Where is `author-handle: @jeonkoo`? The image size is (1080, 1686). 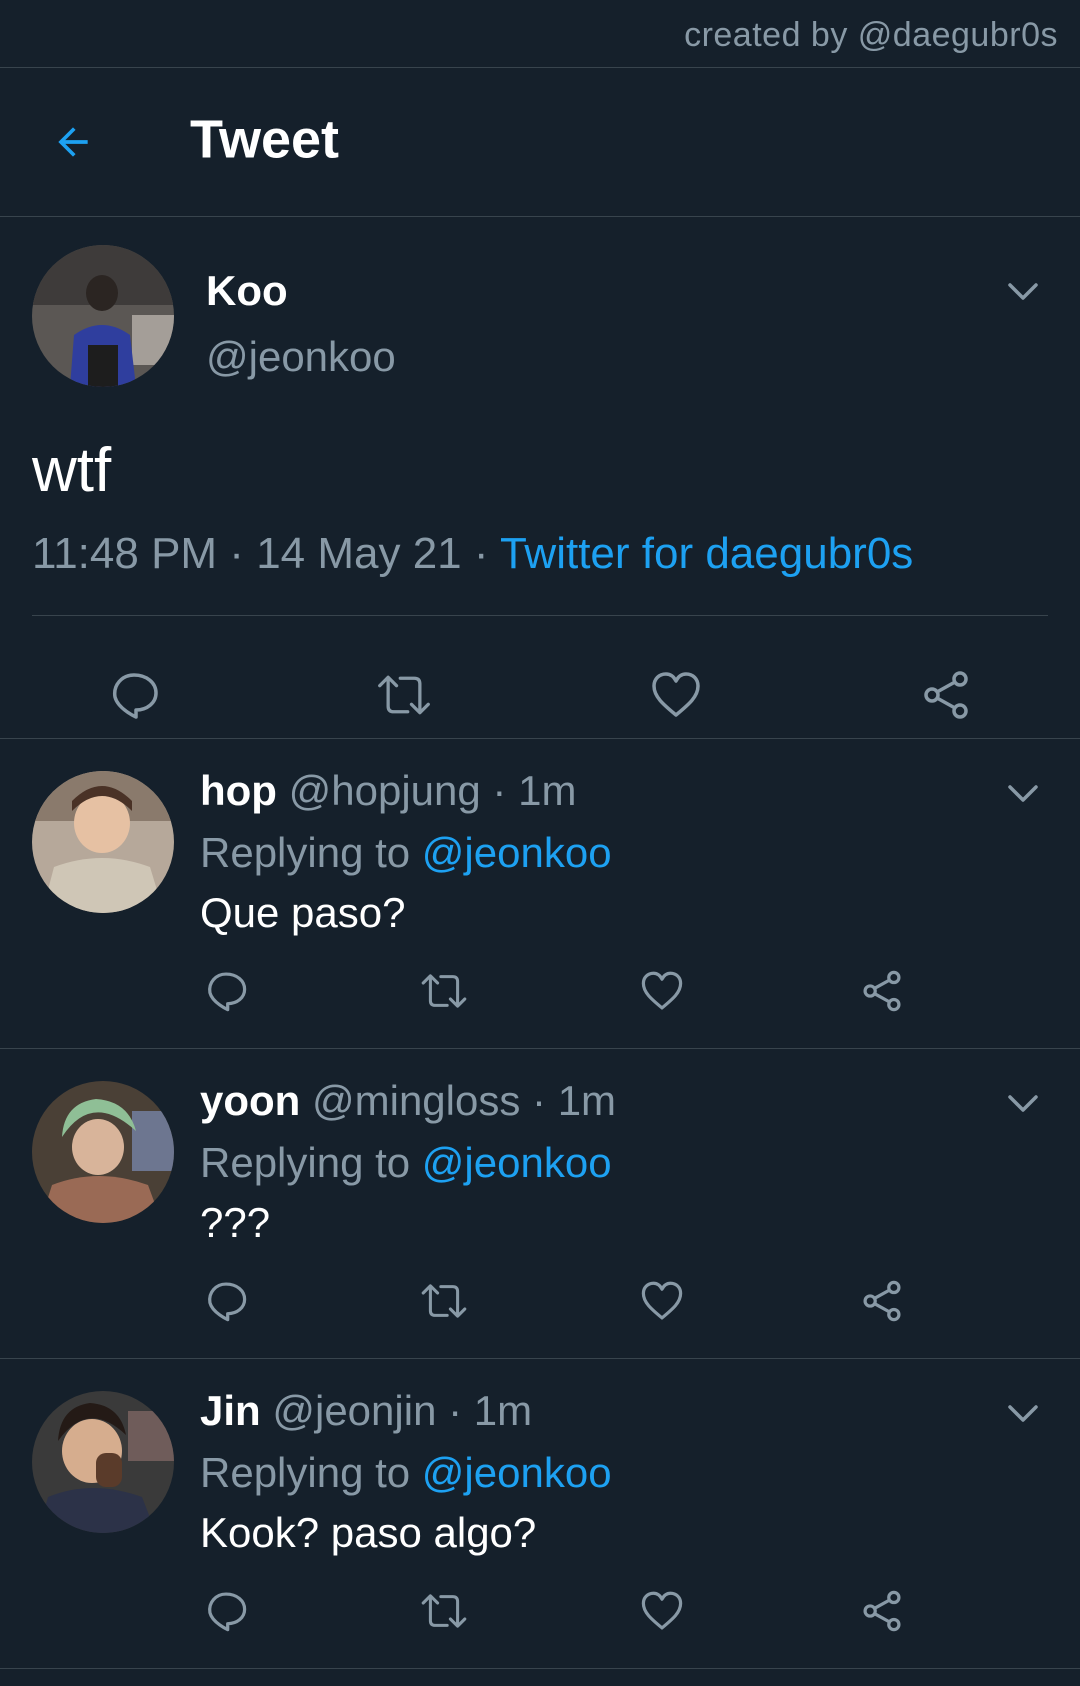 author-handle: @jeonkoo is located at coordinates (301, 357).